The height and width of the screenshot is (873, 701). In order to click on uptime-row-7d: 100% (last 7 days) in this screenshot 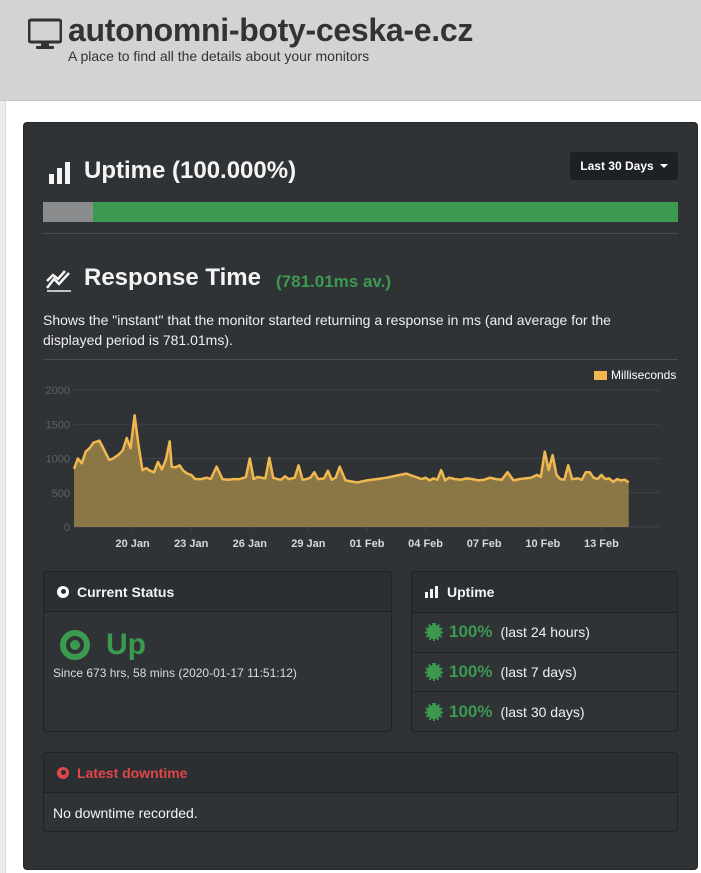, I will do `click(544, 672)`.